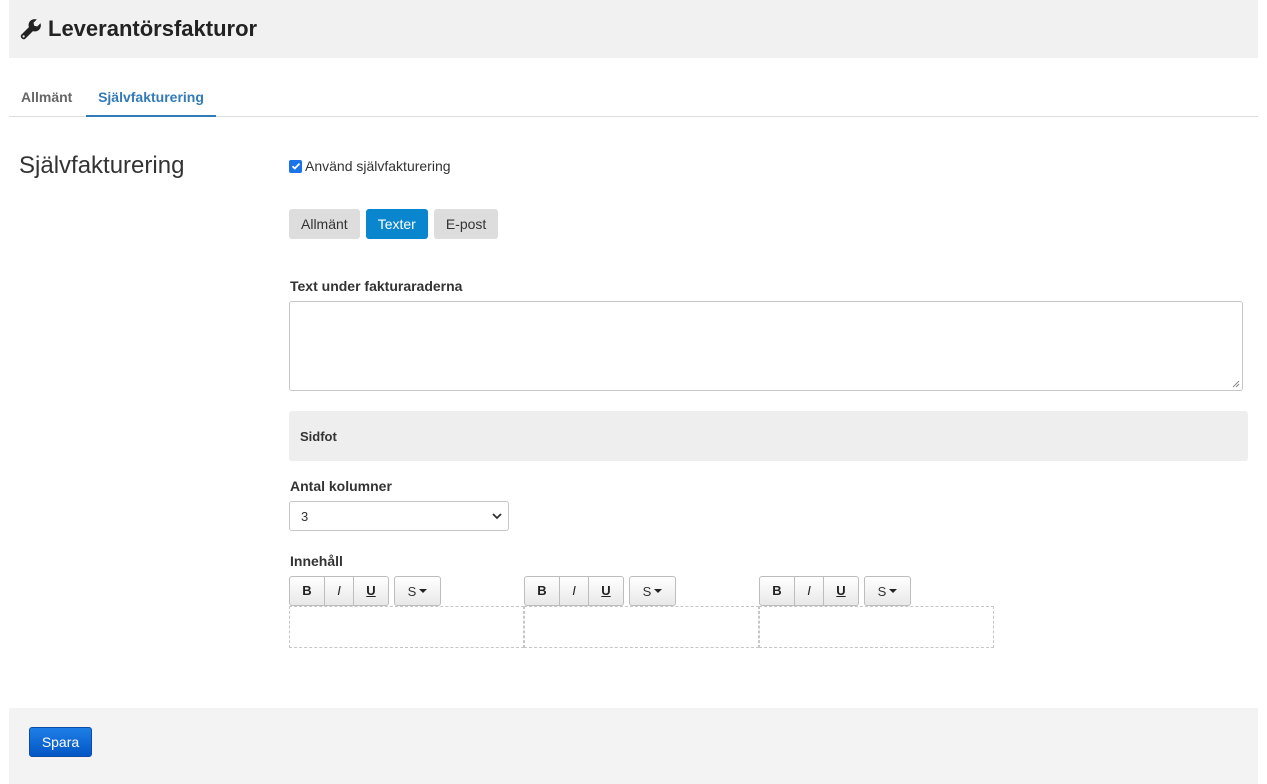 This screenshot has height=784, width=1267. I want to click on subtab-email: E-post, so click(466, 224).